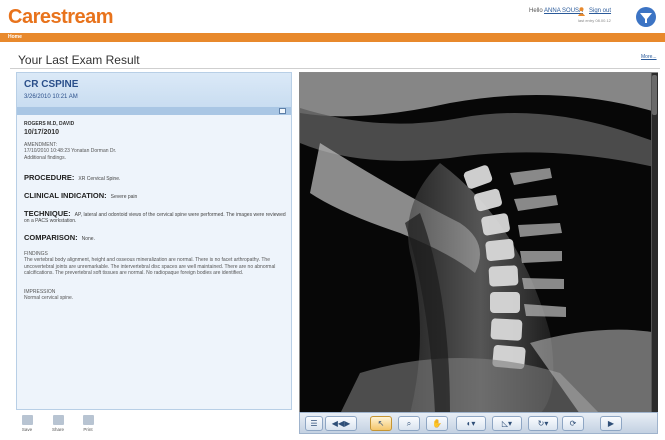 This screenshot has width=665, height=440. Describe the element at coordinates (507, 423) in the screenshot. I see `measure-icon: ◺▾` at that location.